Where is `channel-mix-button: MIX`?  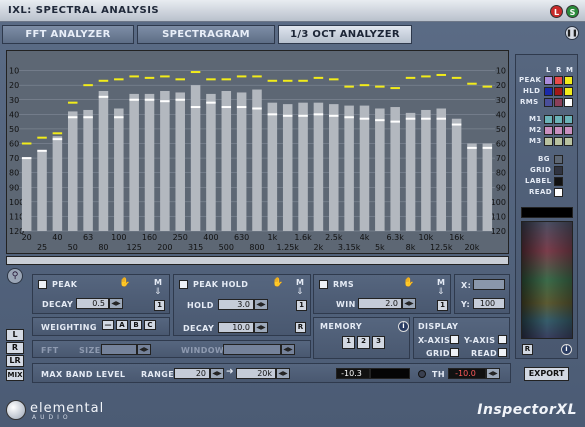
channel-mix-button: MIX is located at coordinates (15, 375).